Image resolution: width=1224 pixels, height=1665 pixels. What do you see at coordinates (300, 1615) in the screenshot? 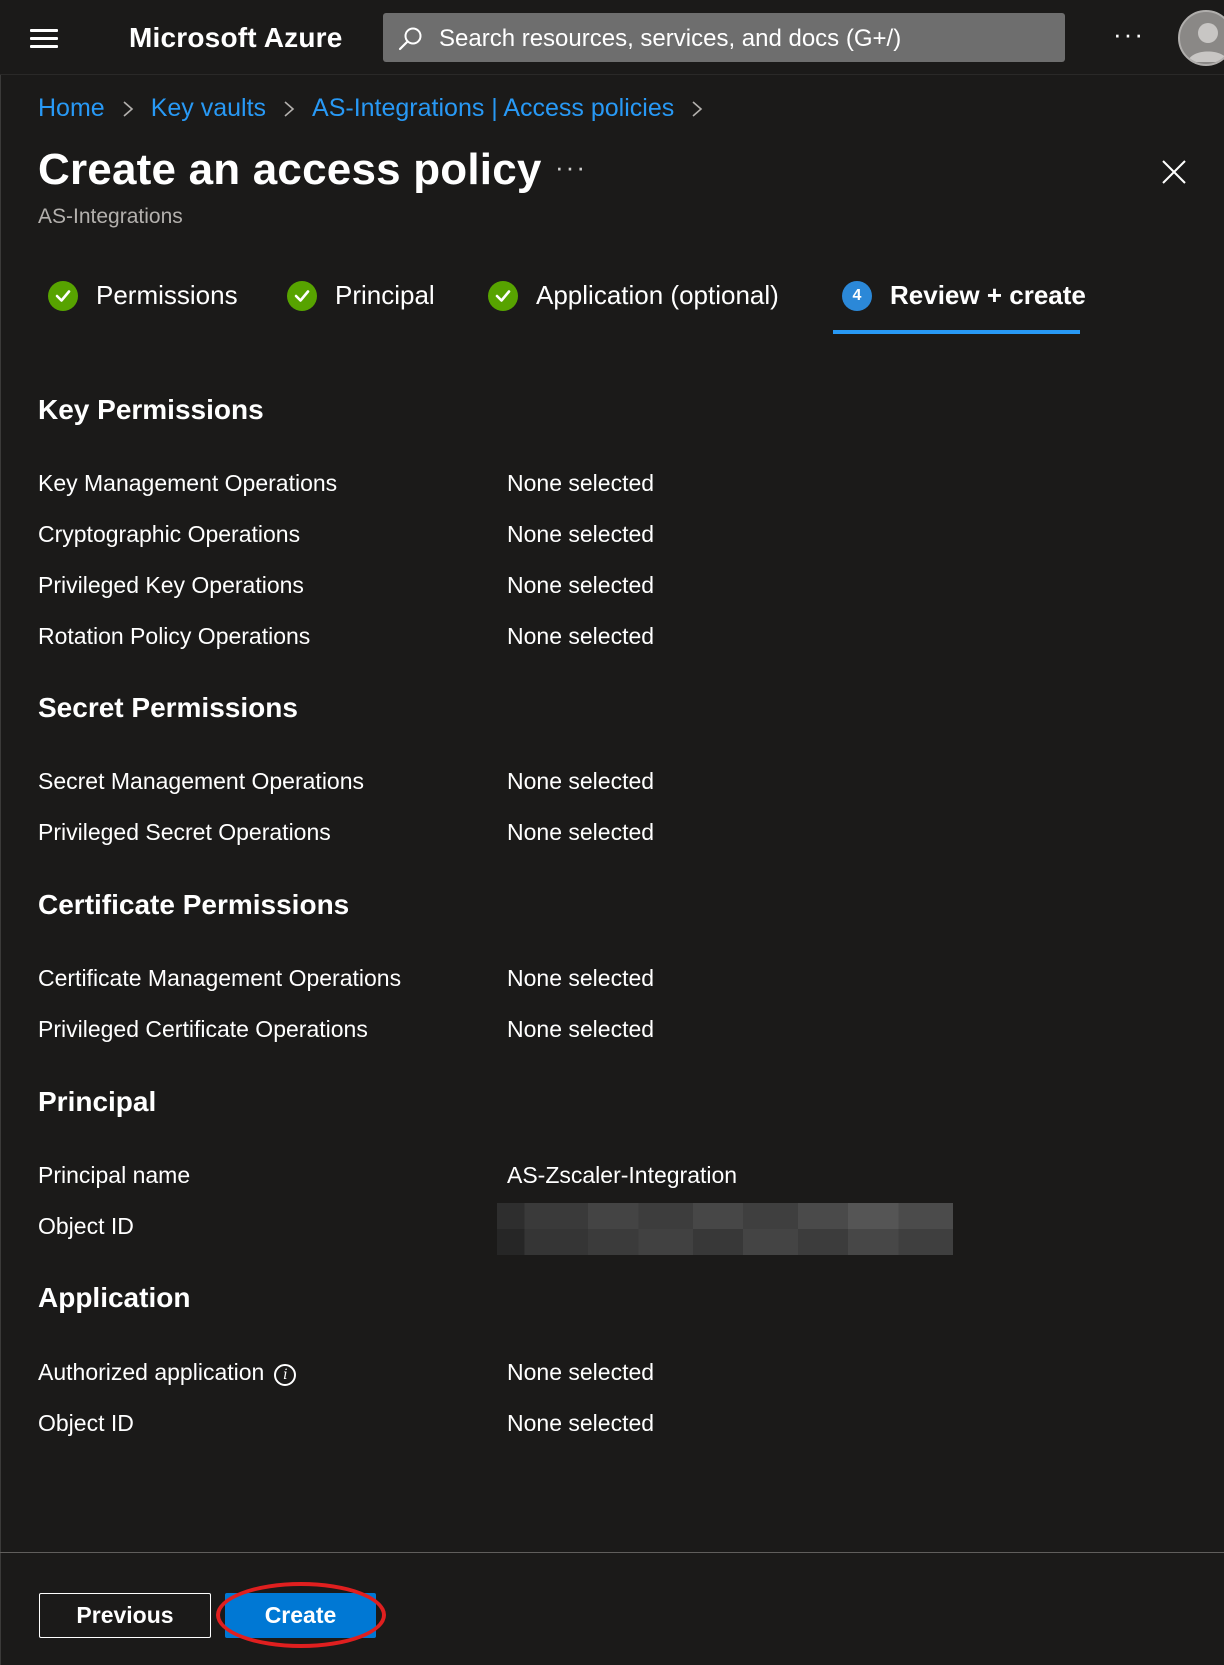
I see `create-button: Create` at bounding box center [300, 1615].